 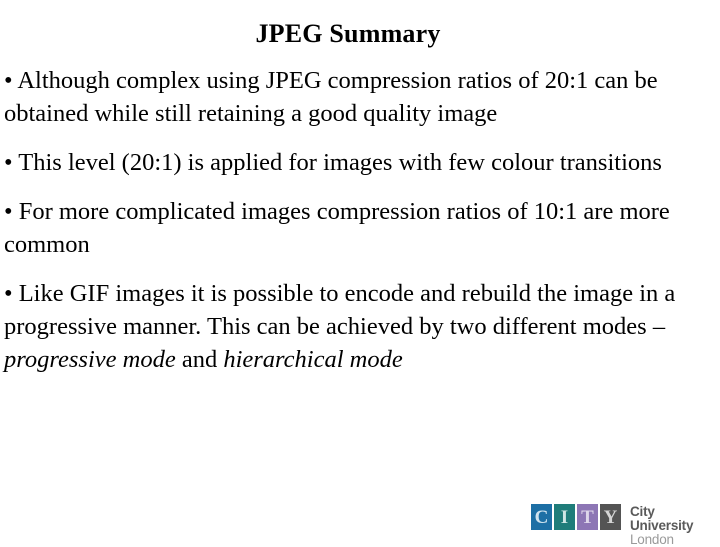 What do you see at coordinates (662, 518) in the screenshot?
I see `logo-wordmark-primary: City University` at bounding box center [662, 518].